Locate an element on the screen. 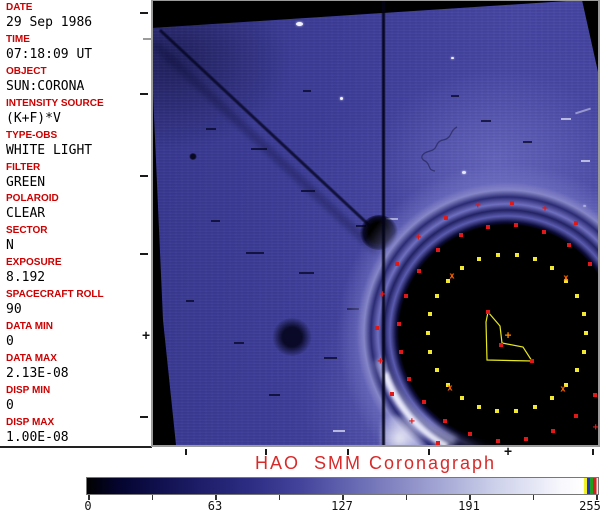  field-label: TIME is located at coordinates (18, 39).